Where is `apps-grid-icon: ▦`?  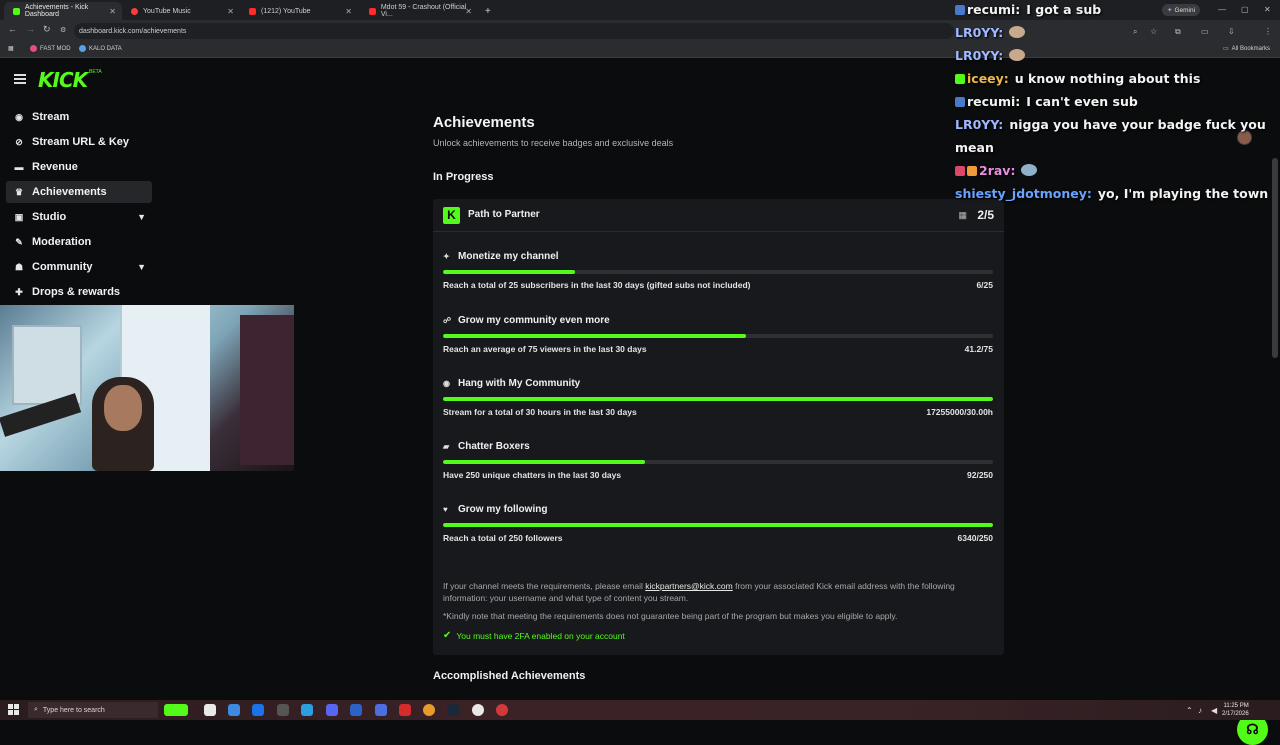 apps-grid-icon: ▦ is located at coordinates (11, 48).